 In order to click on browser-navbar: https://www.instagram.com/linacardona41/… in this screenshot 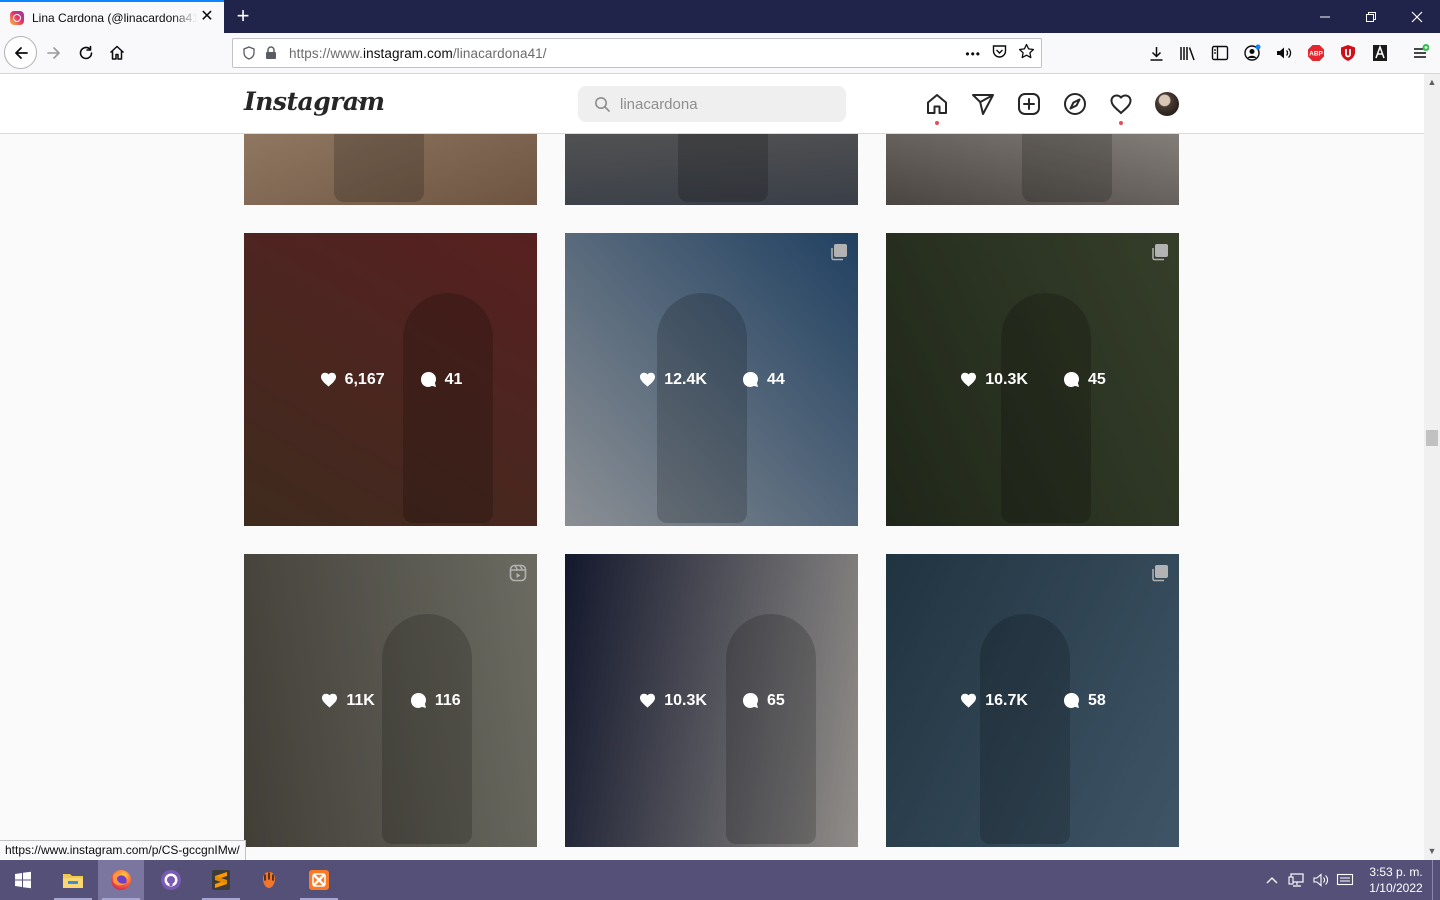, I will do `click(720, 53)`.